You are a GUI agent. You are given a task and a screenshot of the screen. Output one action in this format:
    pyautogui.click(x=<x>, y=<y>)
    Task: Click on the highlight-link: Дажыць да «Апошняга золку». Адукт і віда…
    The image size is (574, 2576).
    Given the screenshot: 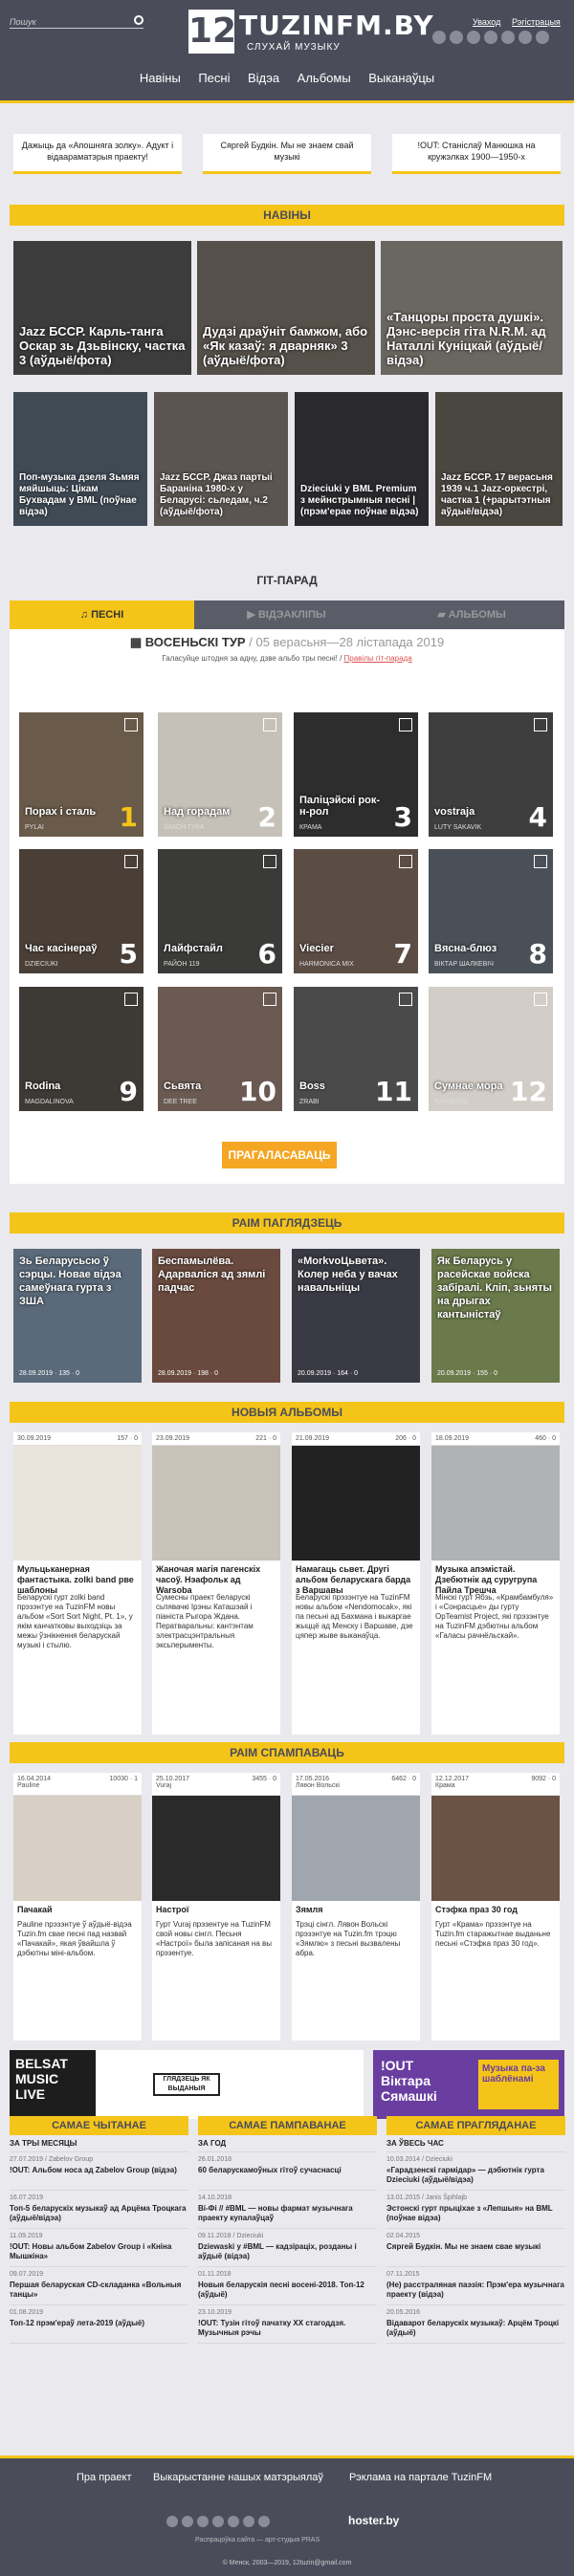 What is the action you would take?
    pyautogui.click(x=98, y=154)
    